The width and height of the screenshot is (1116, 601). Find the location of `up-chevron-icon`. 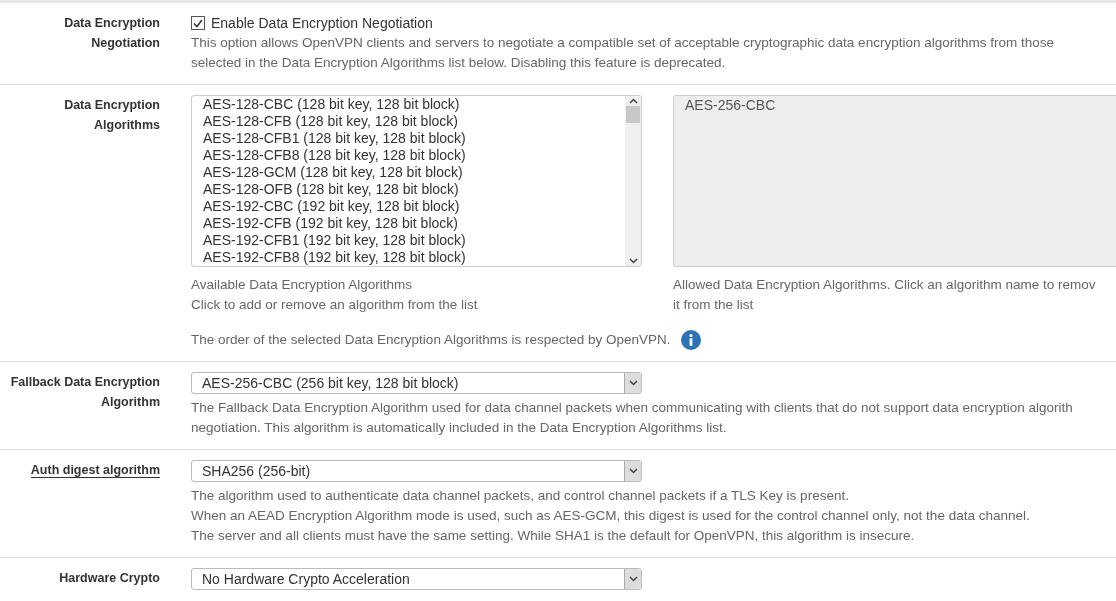

up-chevron-icon is located at coordinates (633, 101).